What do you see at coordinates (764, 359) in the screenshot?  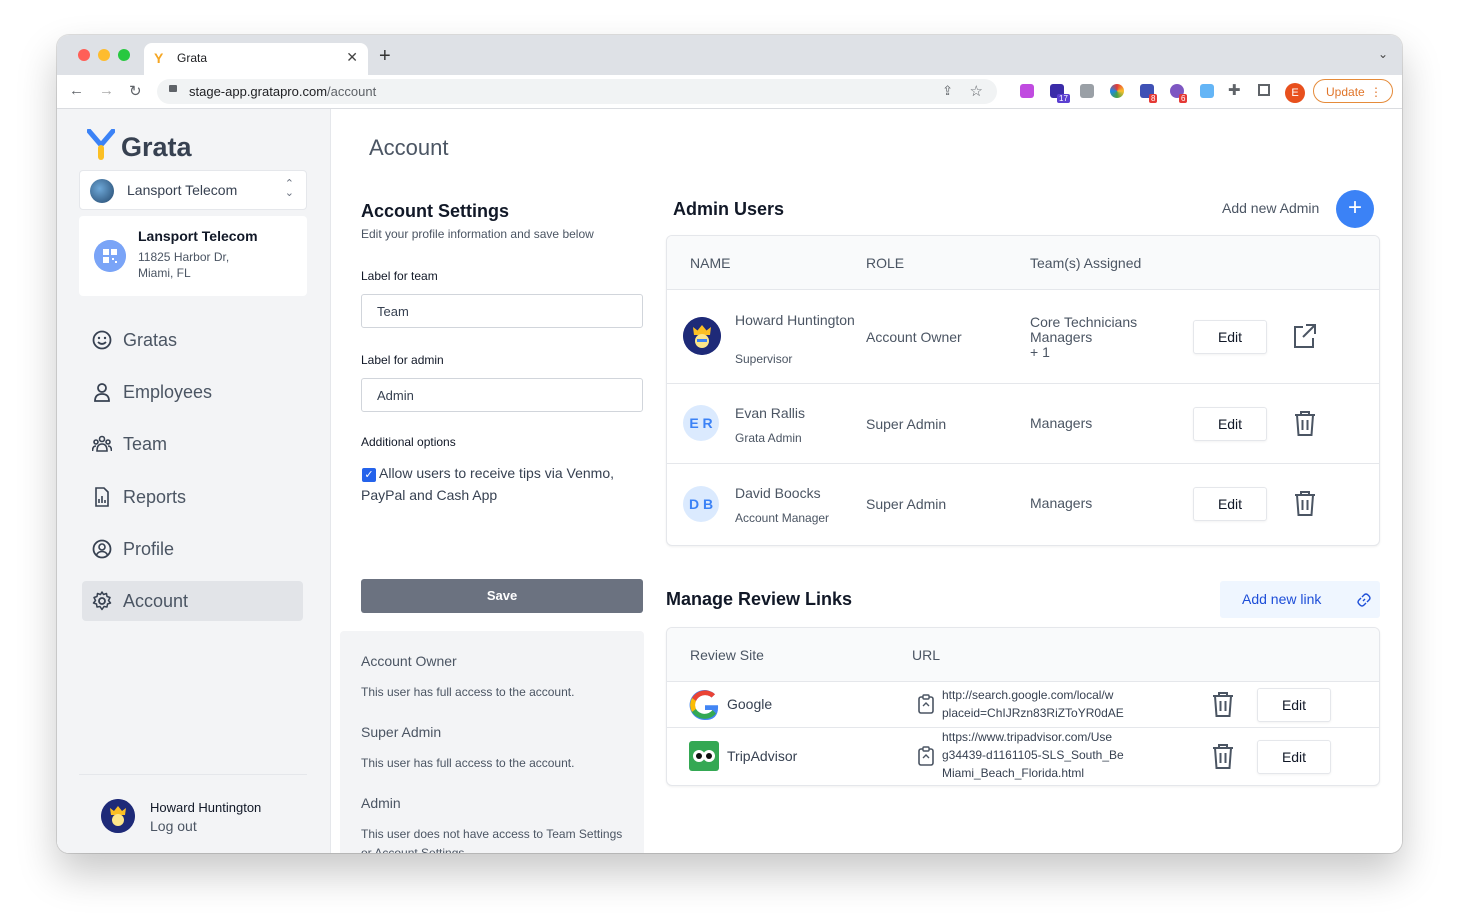 I see `admin-subtitle: Supervisor` at bounding box center [764, 359].